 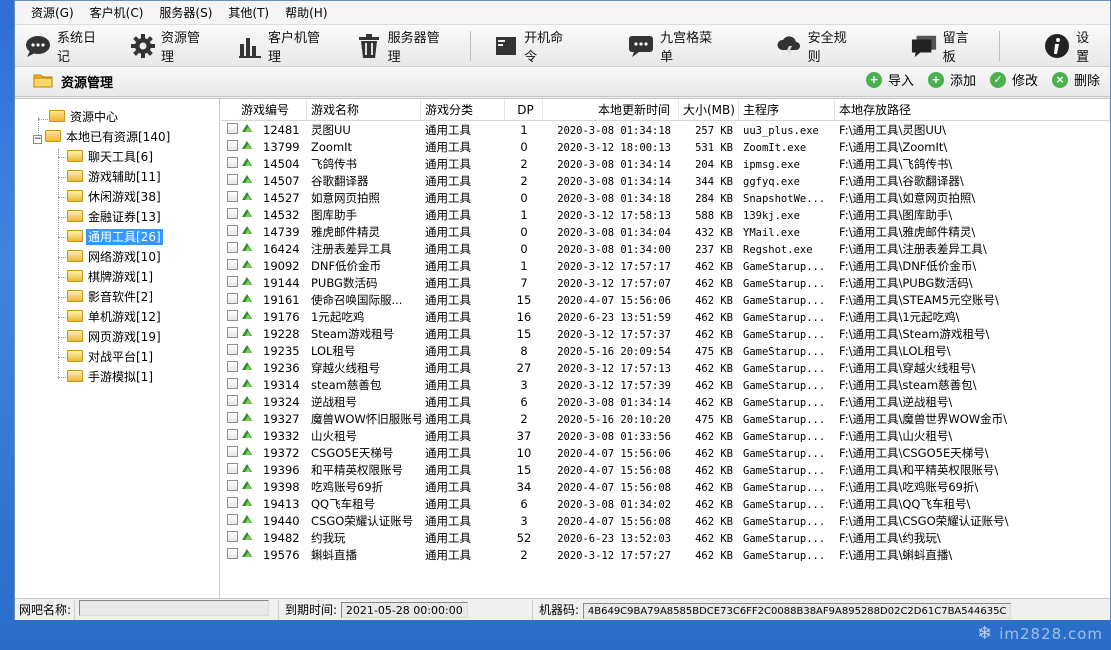 What do you see at coordinates (819, 46) in the screenshot?
I see `toolbar-button-6: 安全规则` at bounding box center [819, 46].